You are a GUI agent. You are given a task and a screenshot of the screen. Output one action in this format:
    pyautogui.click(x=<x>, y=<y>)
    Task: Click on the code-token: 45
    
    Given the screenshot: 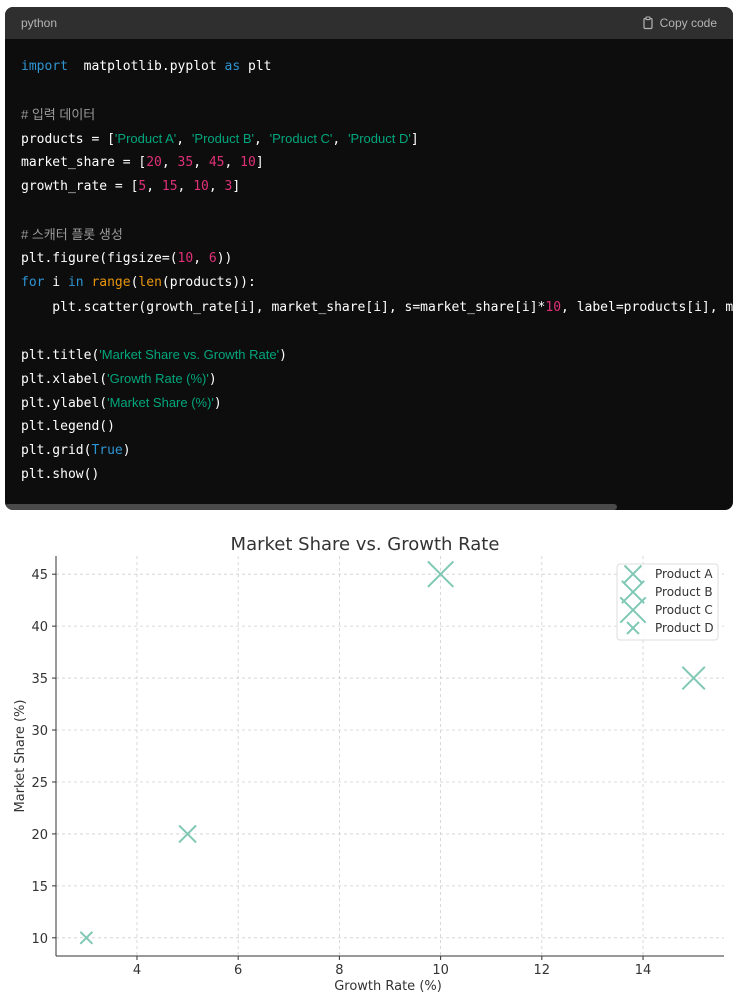 What is the action you would take?
    pyautogui.click(x=216, y=162)
    